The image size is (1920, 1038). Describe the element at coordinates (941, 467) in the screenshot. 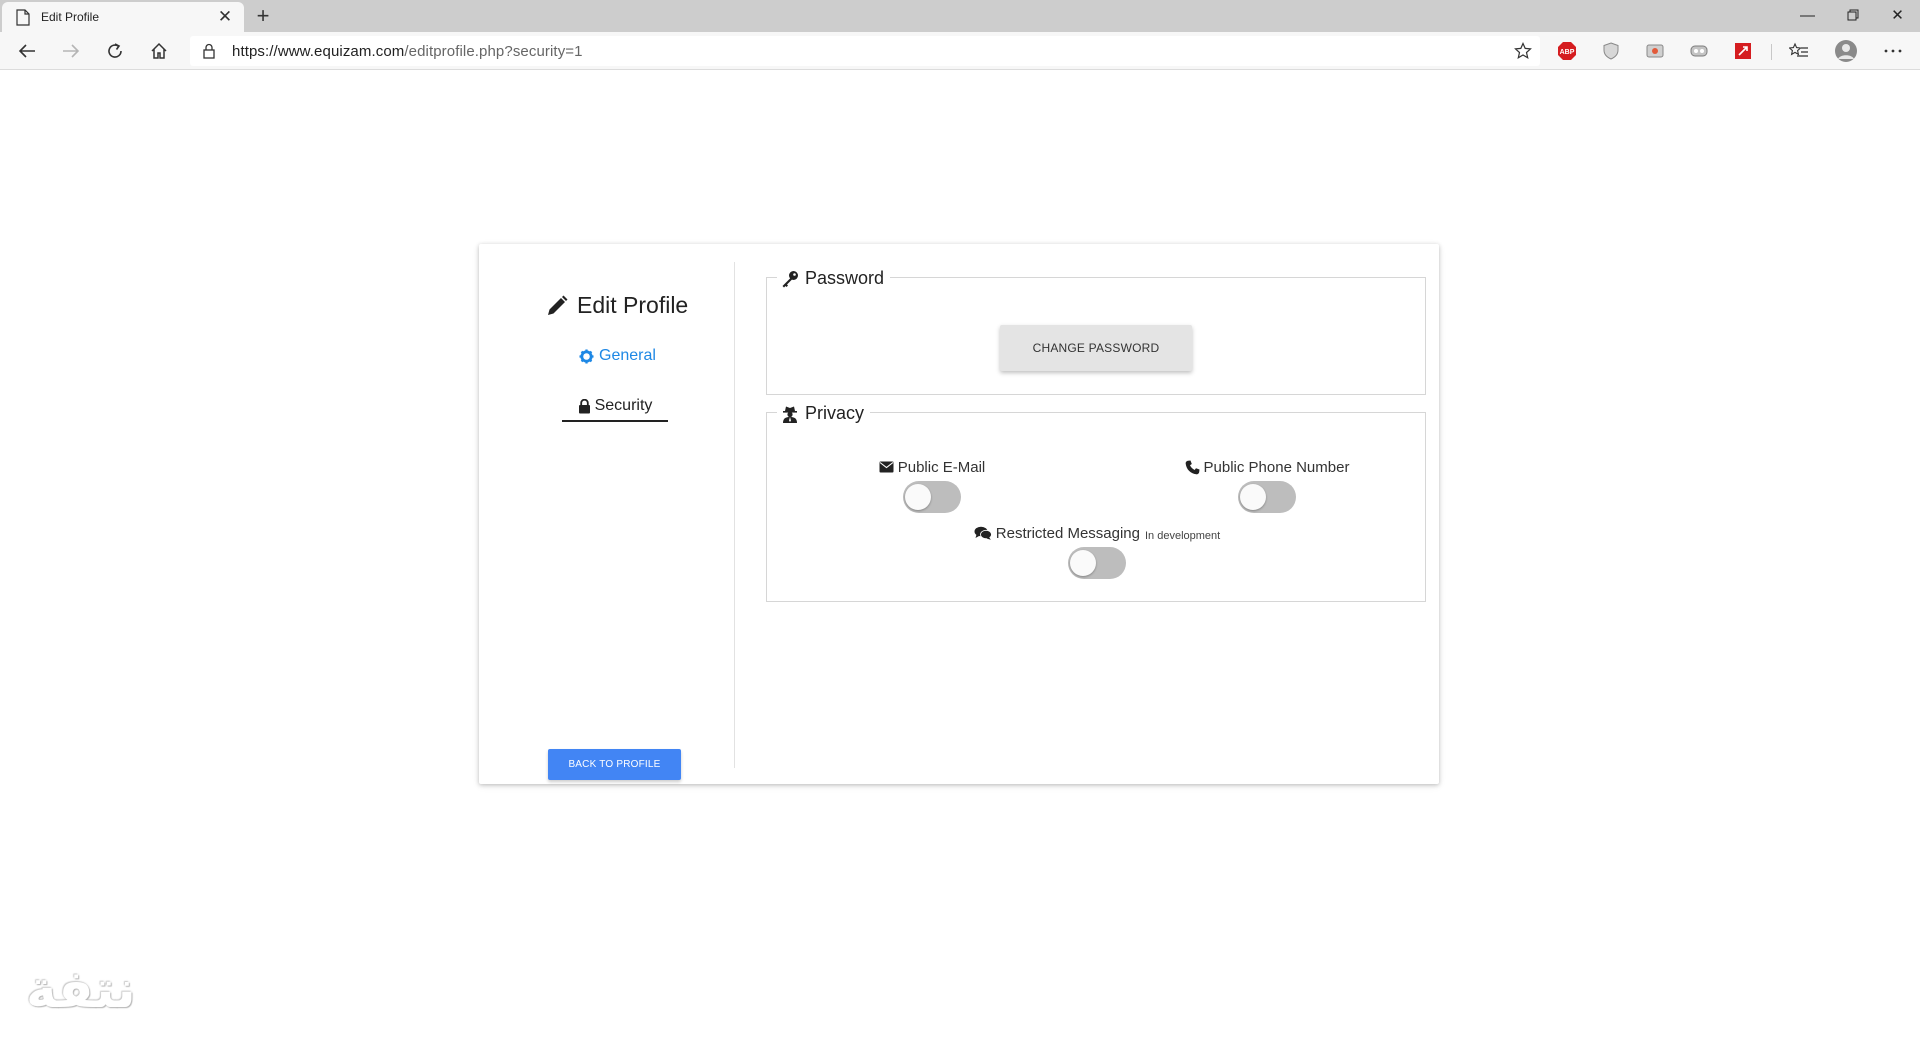

I see `public-email-text: Public E-Mail` at that location.